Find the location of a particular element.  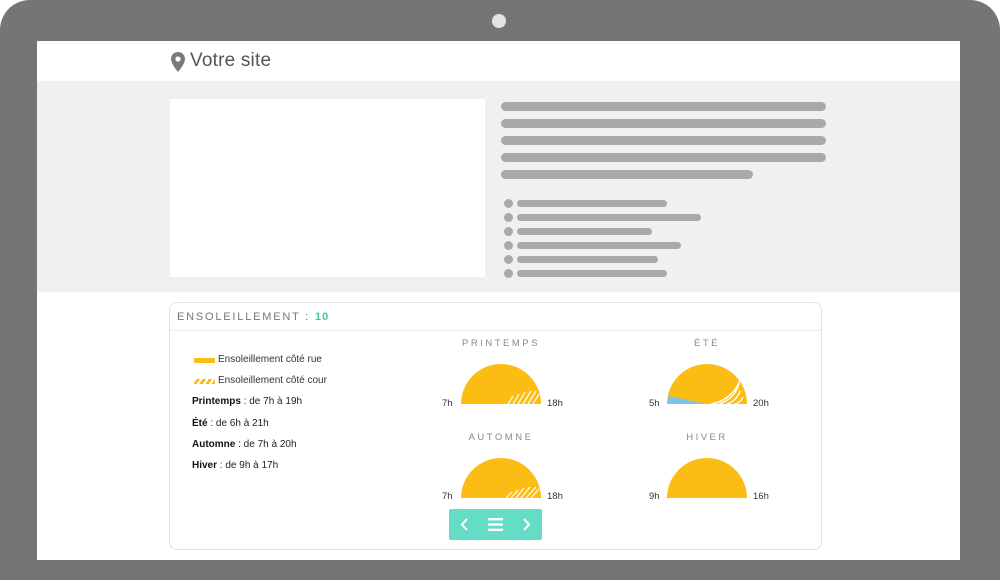

season-title-hiver: HIVER is located at coordinates (707, 437).